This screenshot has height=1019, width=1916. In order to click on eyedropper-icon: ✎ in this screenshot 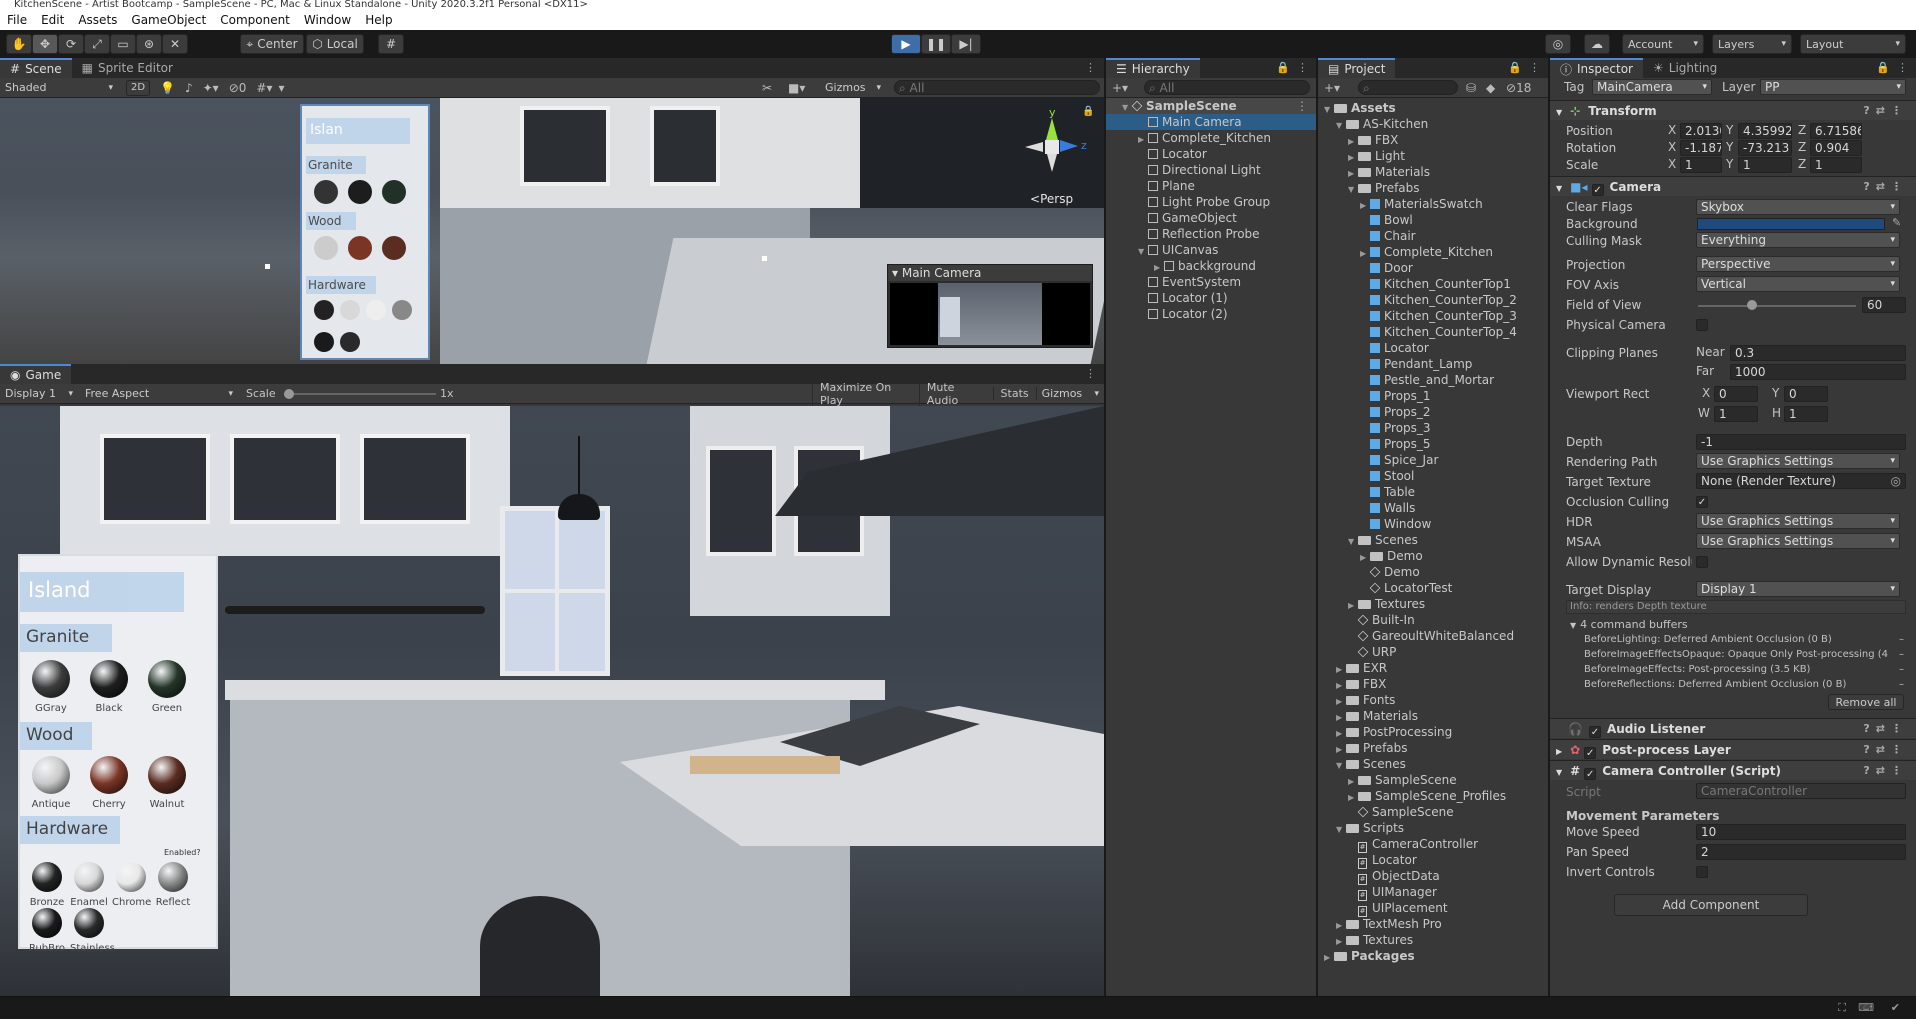, I will do `click(1896, 222)`.